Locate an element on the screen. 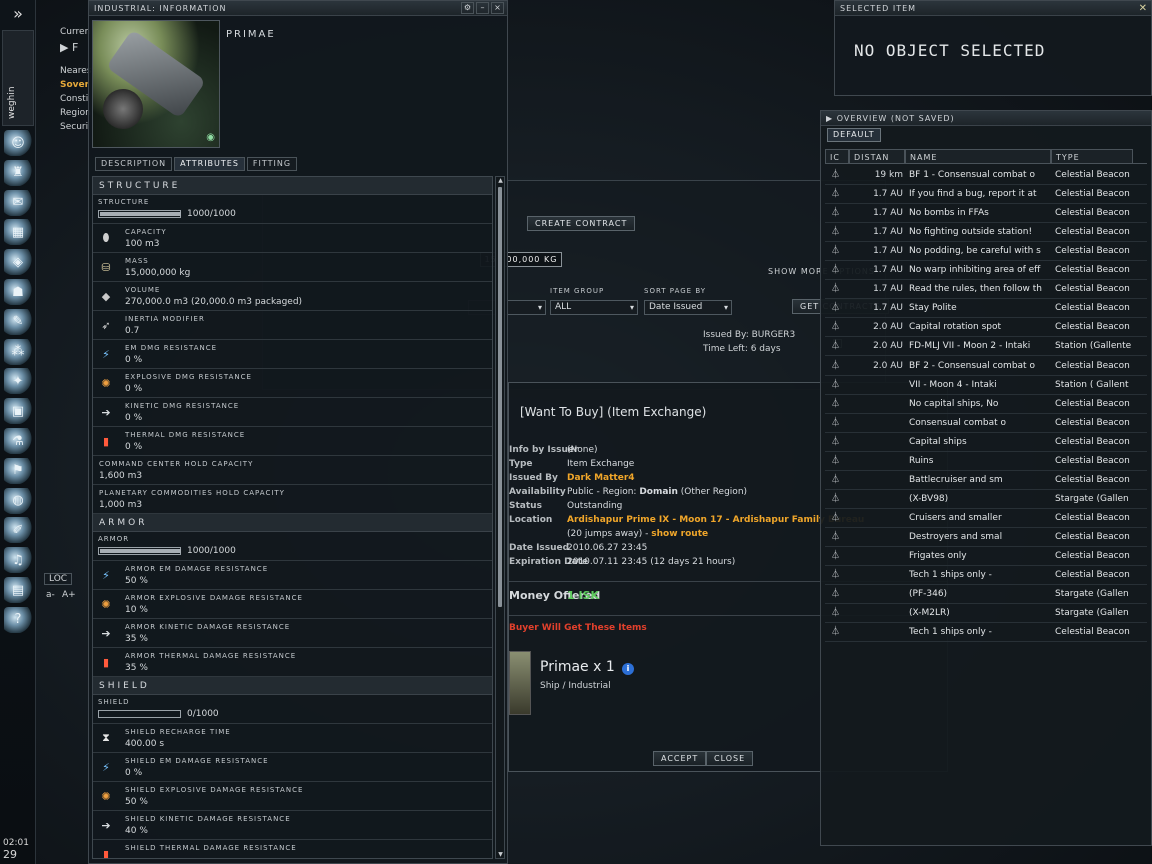 This screenshot has width=1152, height=864. attribute-row: ⚡ ARMOR EM DAMAGE RESISTANCE 50 % is located at coordinates (292, 575).